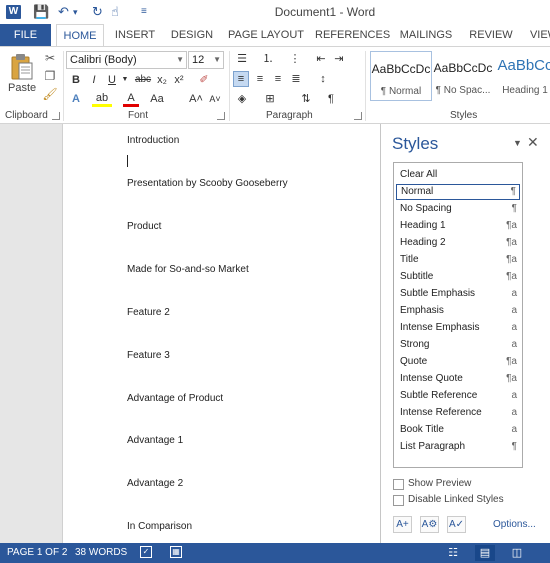 The image size is (550, 563). I want to click on text-effects-button: A, so click(76, 99).